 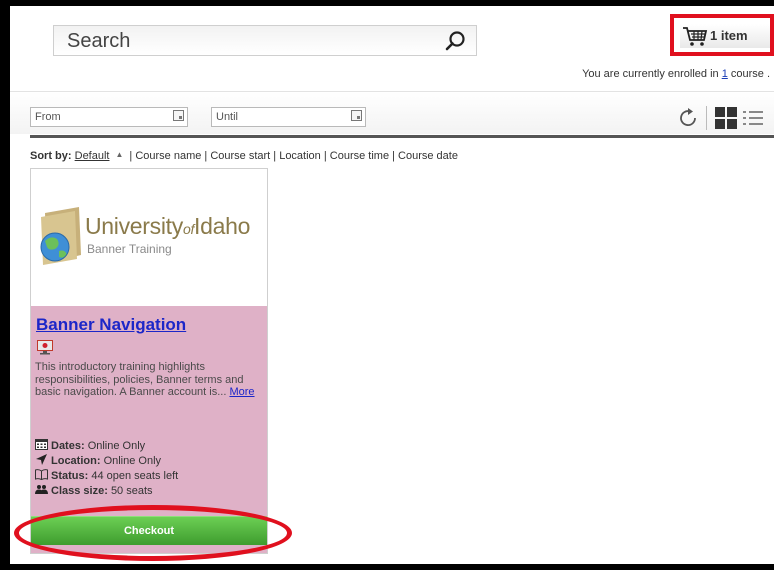 What do you see at coordinates (70, 476) in the screenshot?
I see `status-label: Status:` at bounding box center [70, 476].